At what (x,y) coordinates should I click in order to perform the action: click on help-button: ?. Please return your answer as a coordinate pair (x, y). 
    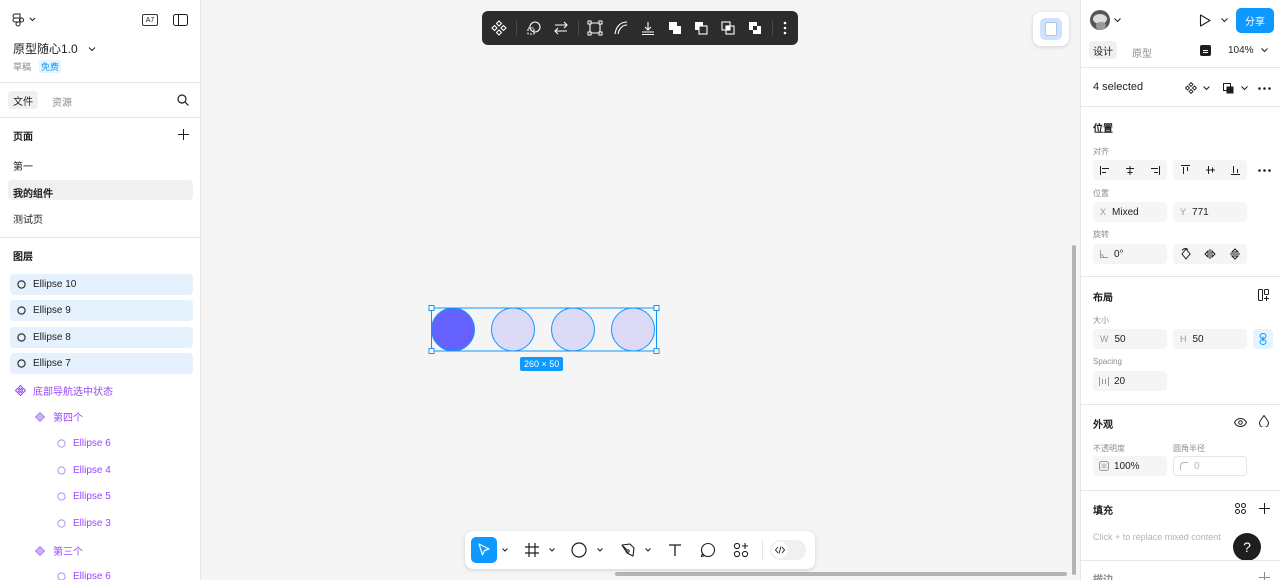
    Looking at the image, I should click on (1247, 547).